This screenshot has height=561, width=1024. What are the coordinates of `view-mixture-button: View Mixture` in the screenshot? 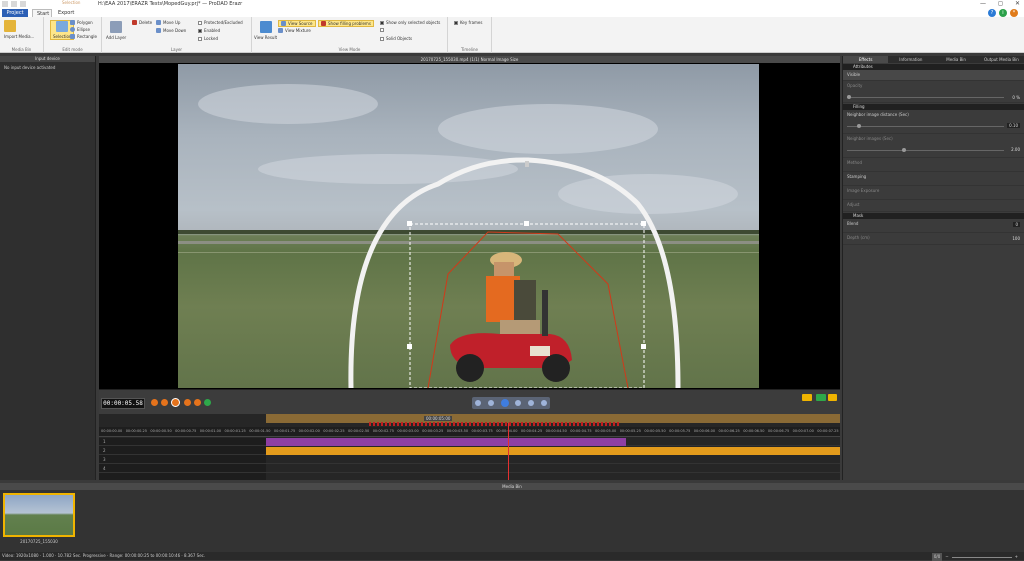 It's located at (294, 30).